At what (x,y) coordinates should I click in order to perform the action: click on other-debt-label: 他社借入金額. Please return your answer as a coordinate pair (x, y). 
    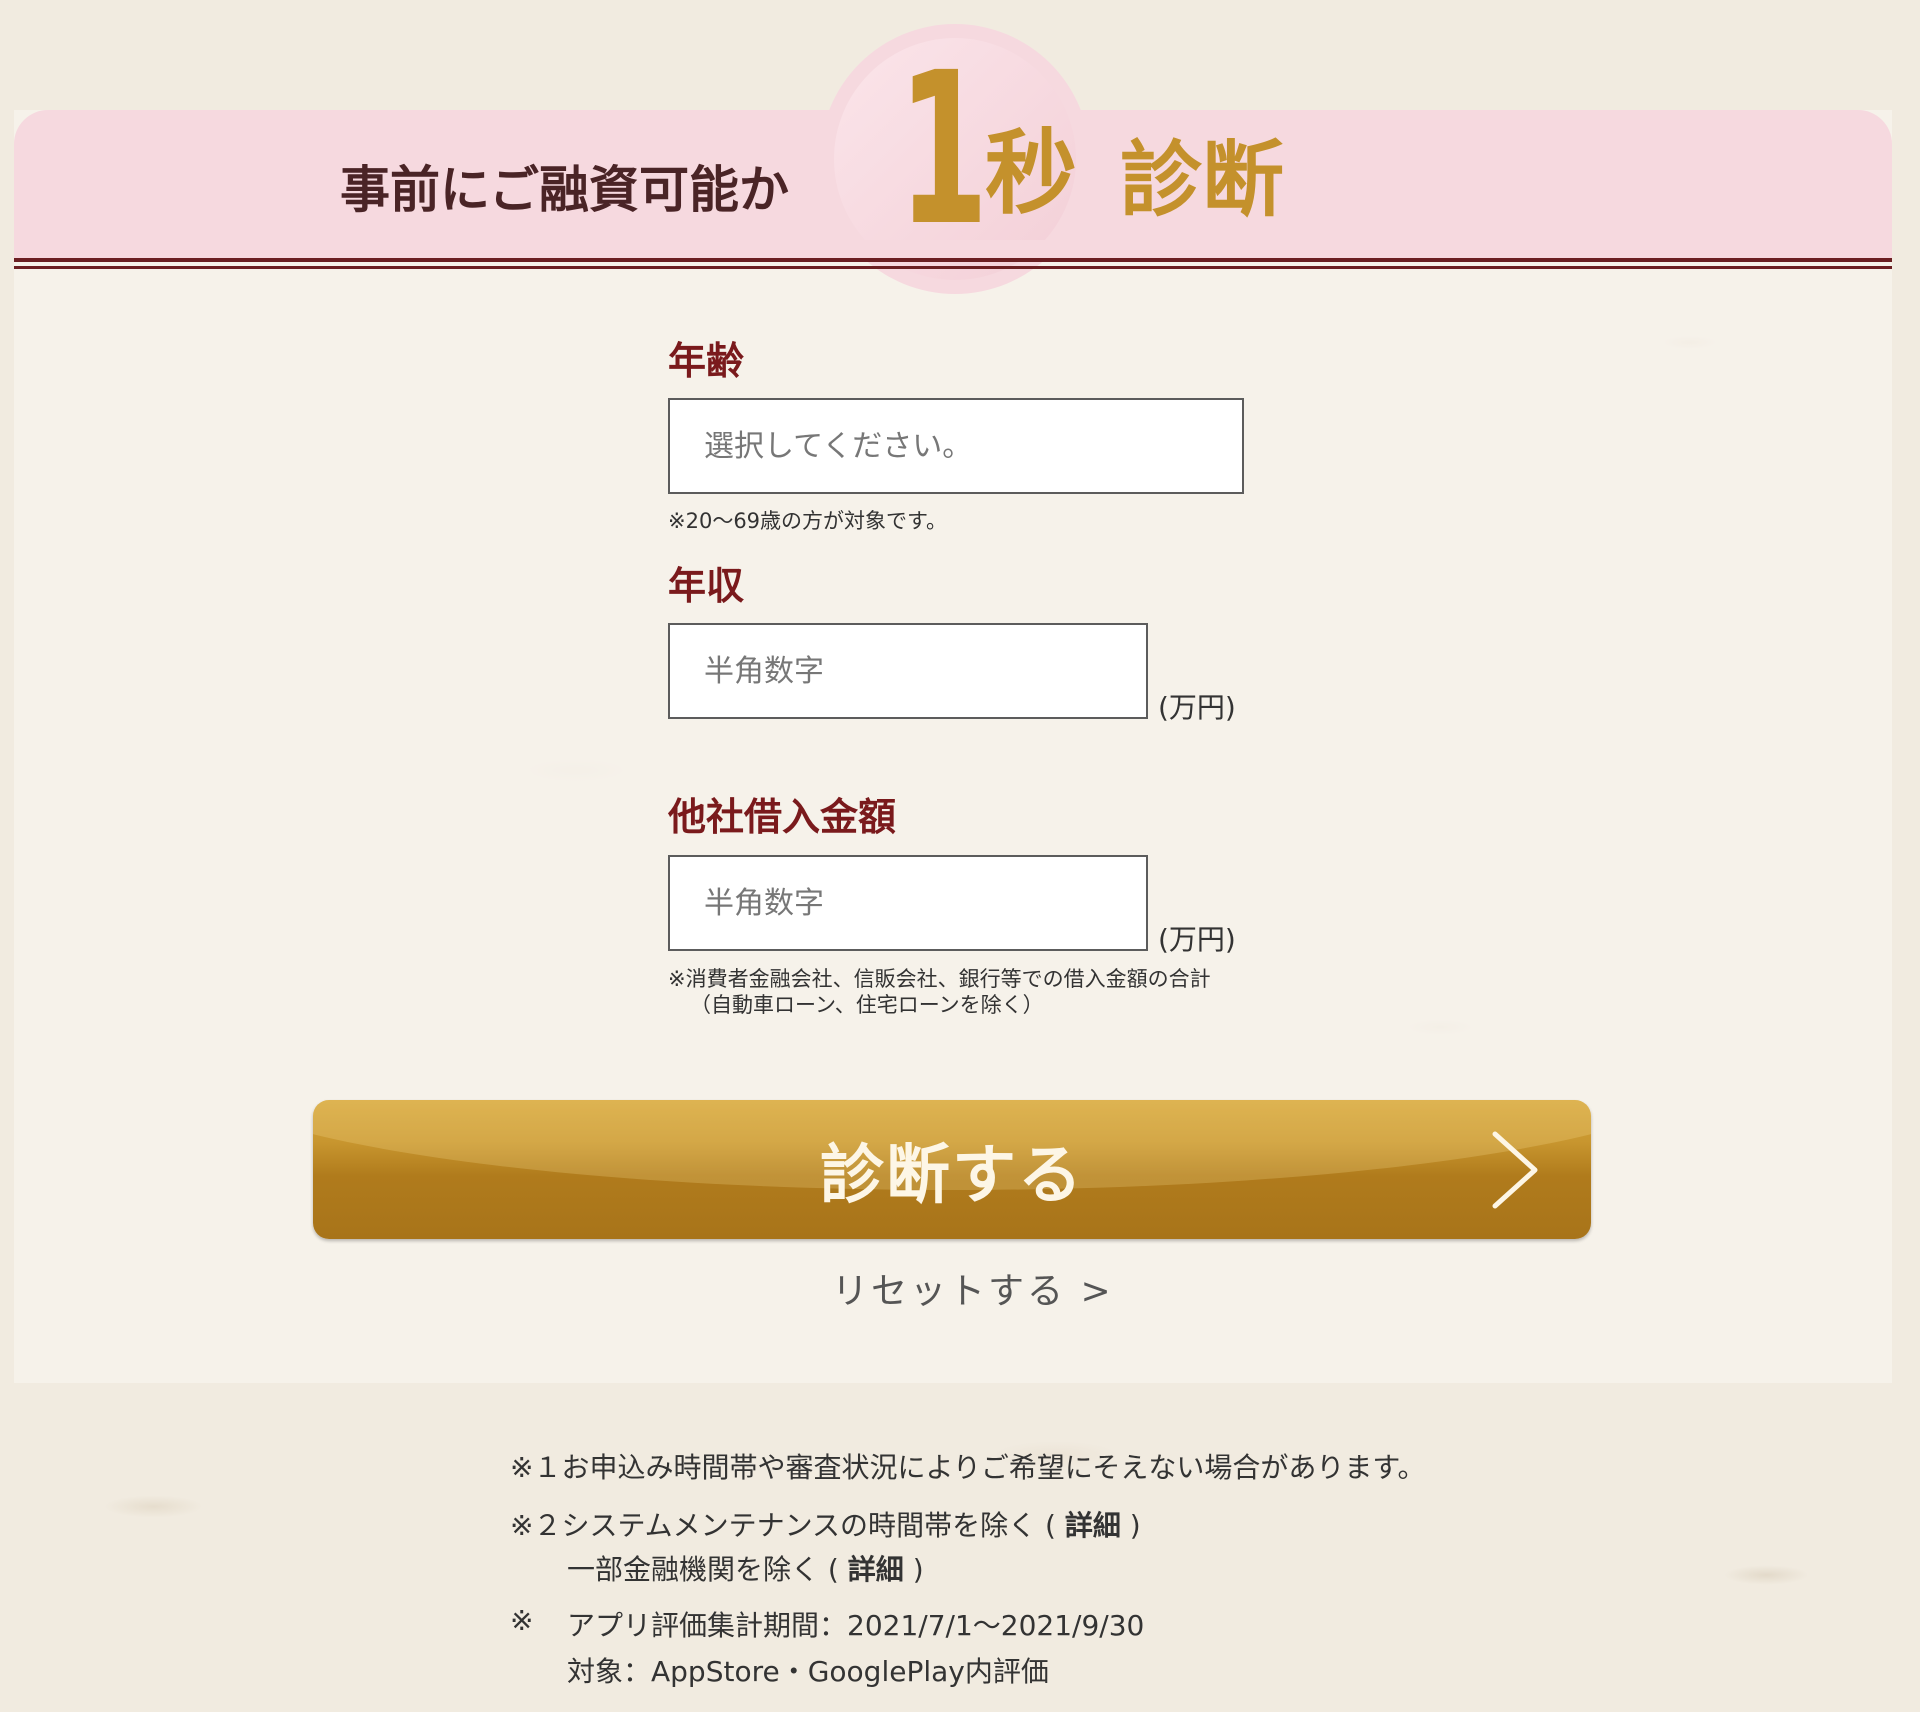
    Looking at the image, I should click on (782, 817).